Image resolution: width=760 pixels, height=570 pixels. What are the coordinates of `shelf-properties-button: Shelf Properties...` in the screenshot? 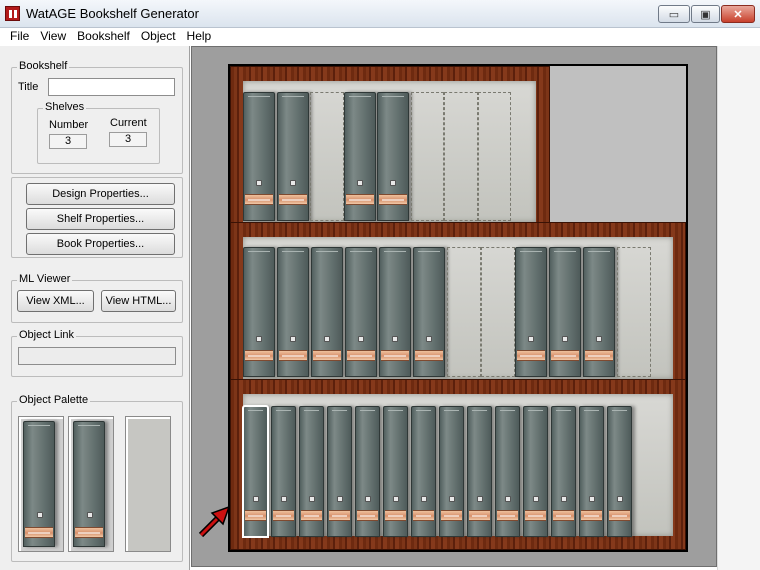 It's located at (100, 219).